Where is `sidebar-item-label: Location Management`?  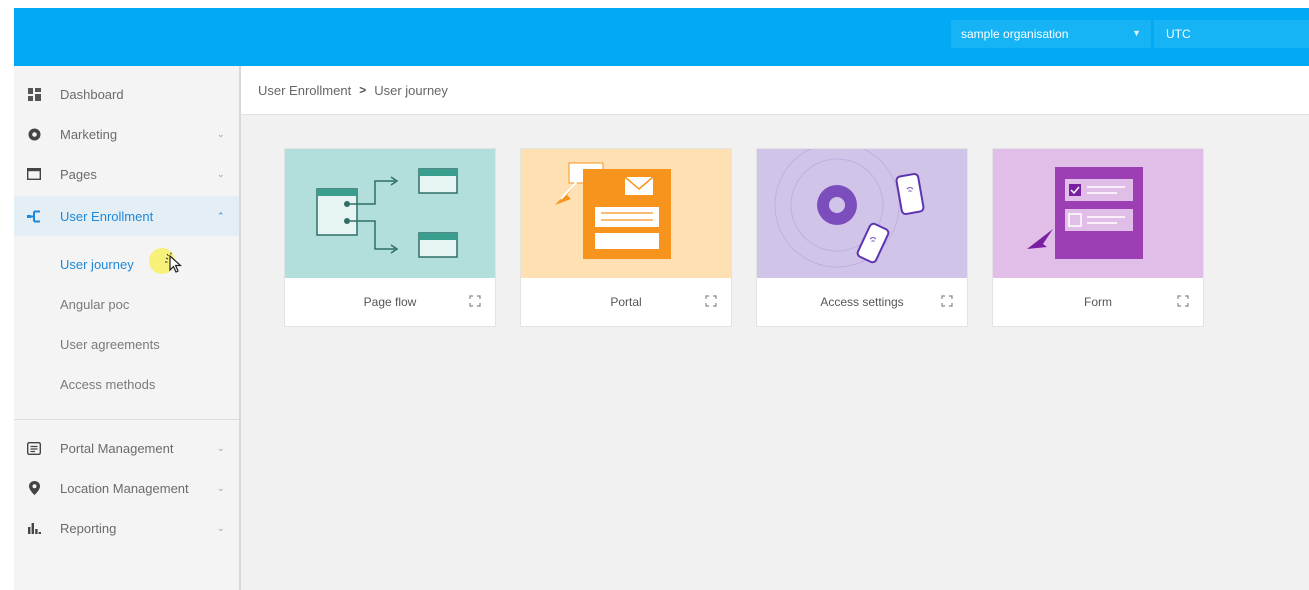 sidebar-item-label: Location Management is located at coordinates (124, 488).